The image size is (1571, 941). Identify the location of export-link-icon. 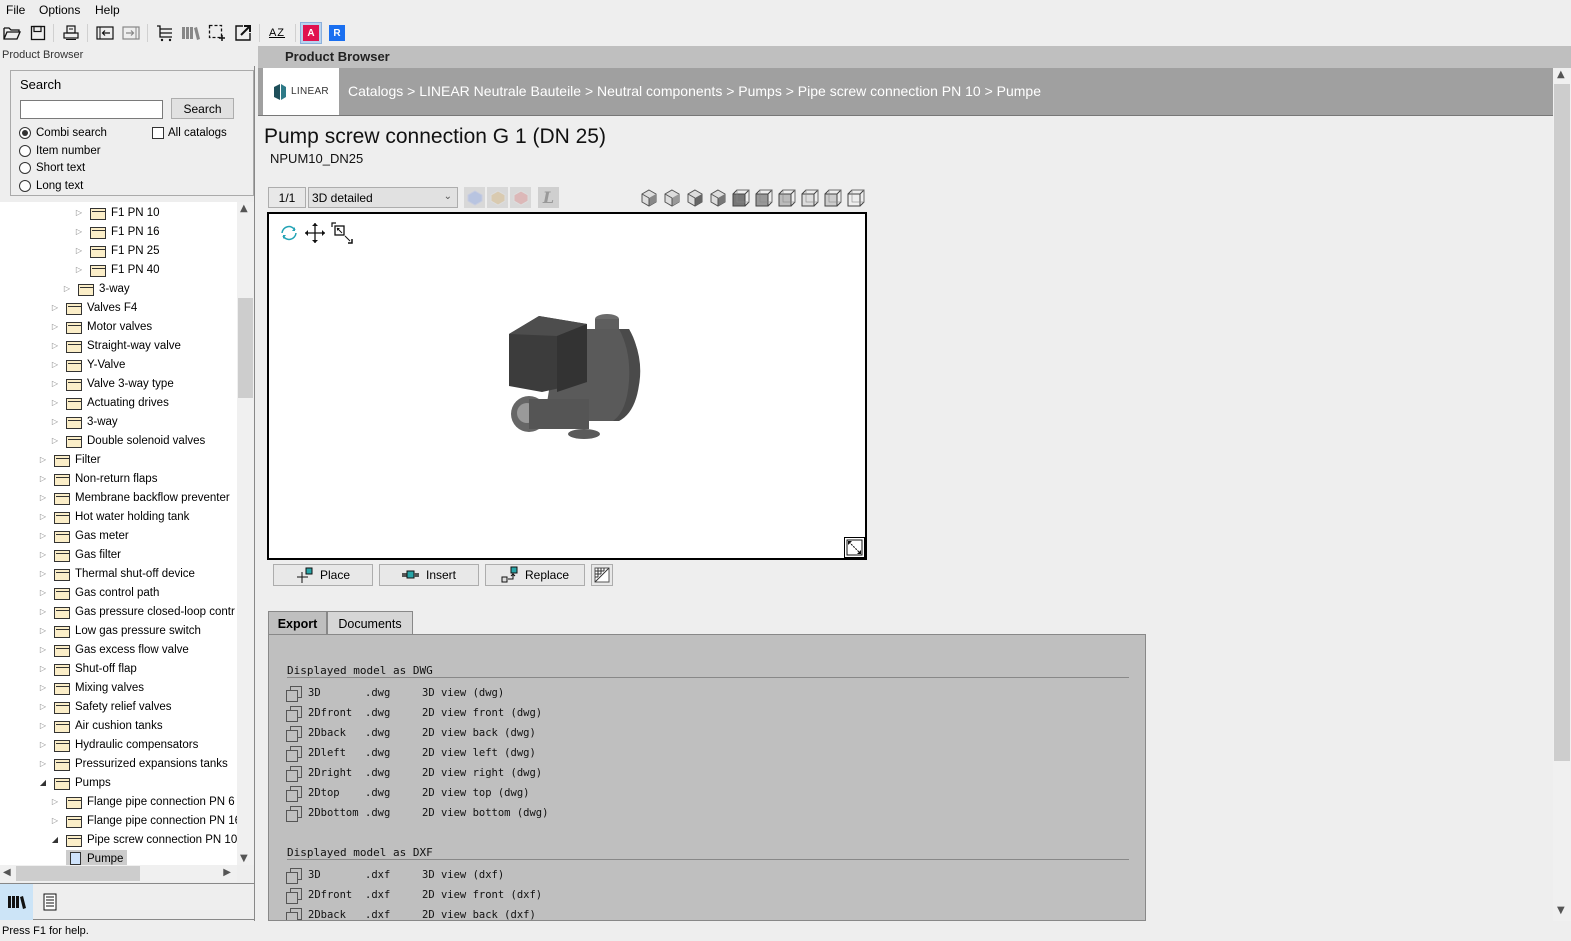
(243, 33).